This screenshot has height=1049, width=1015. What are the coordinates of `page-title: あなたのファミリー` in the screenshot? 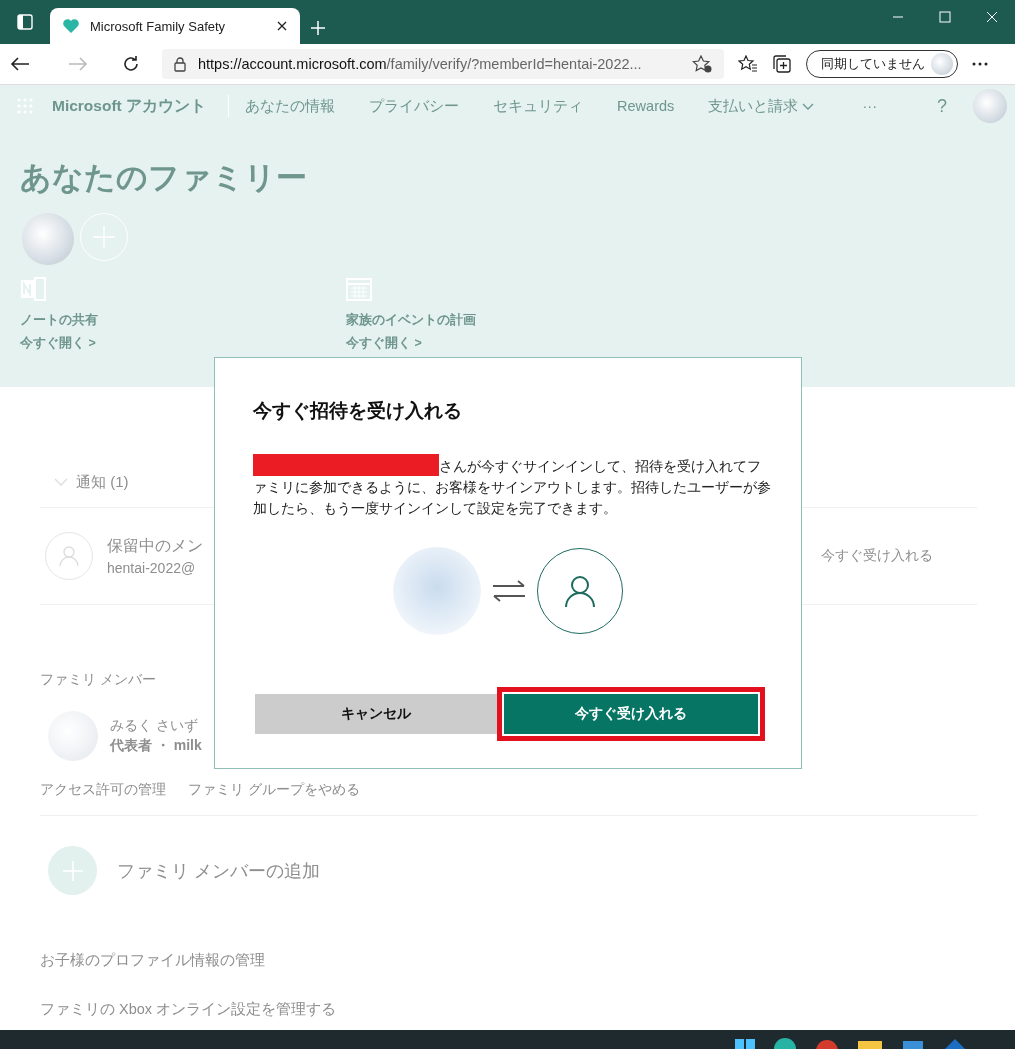 It's located at (163, 178).